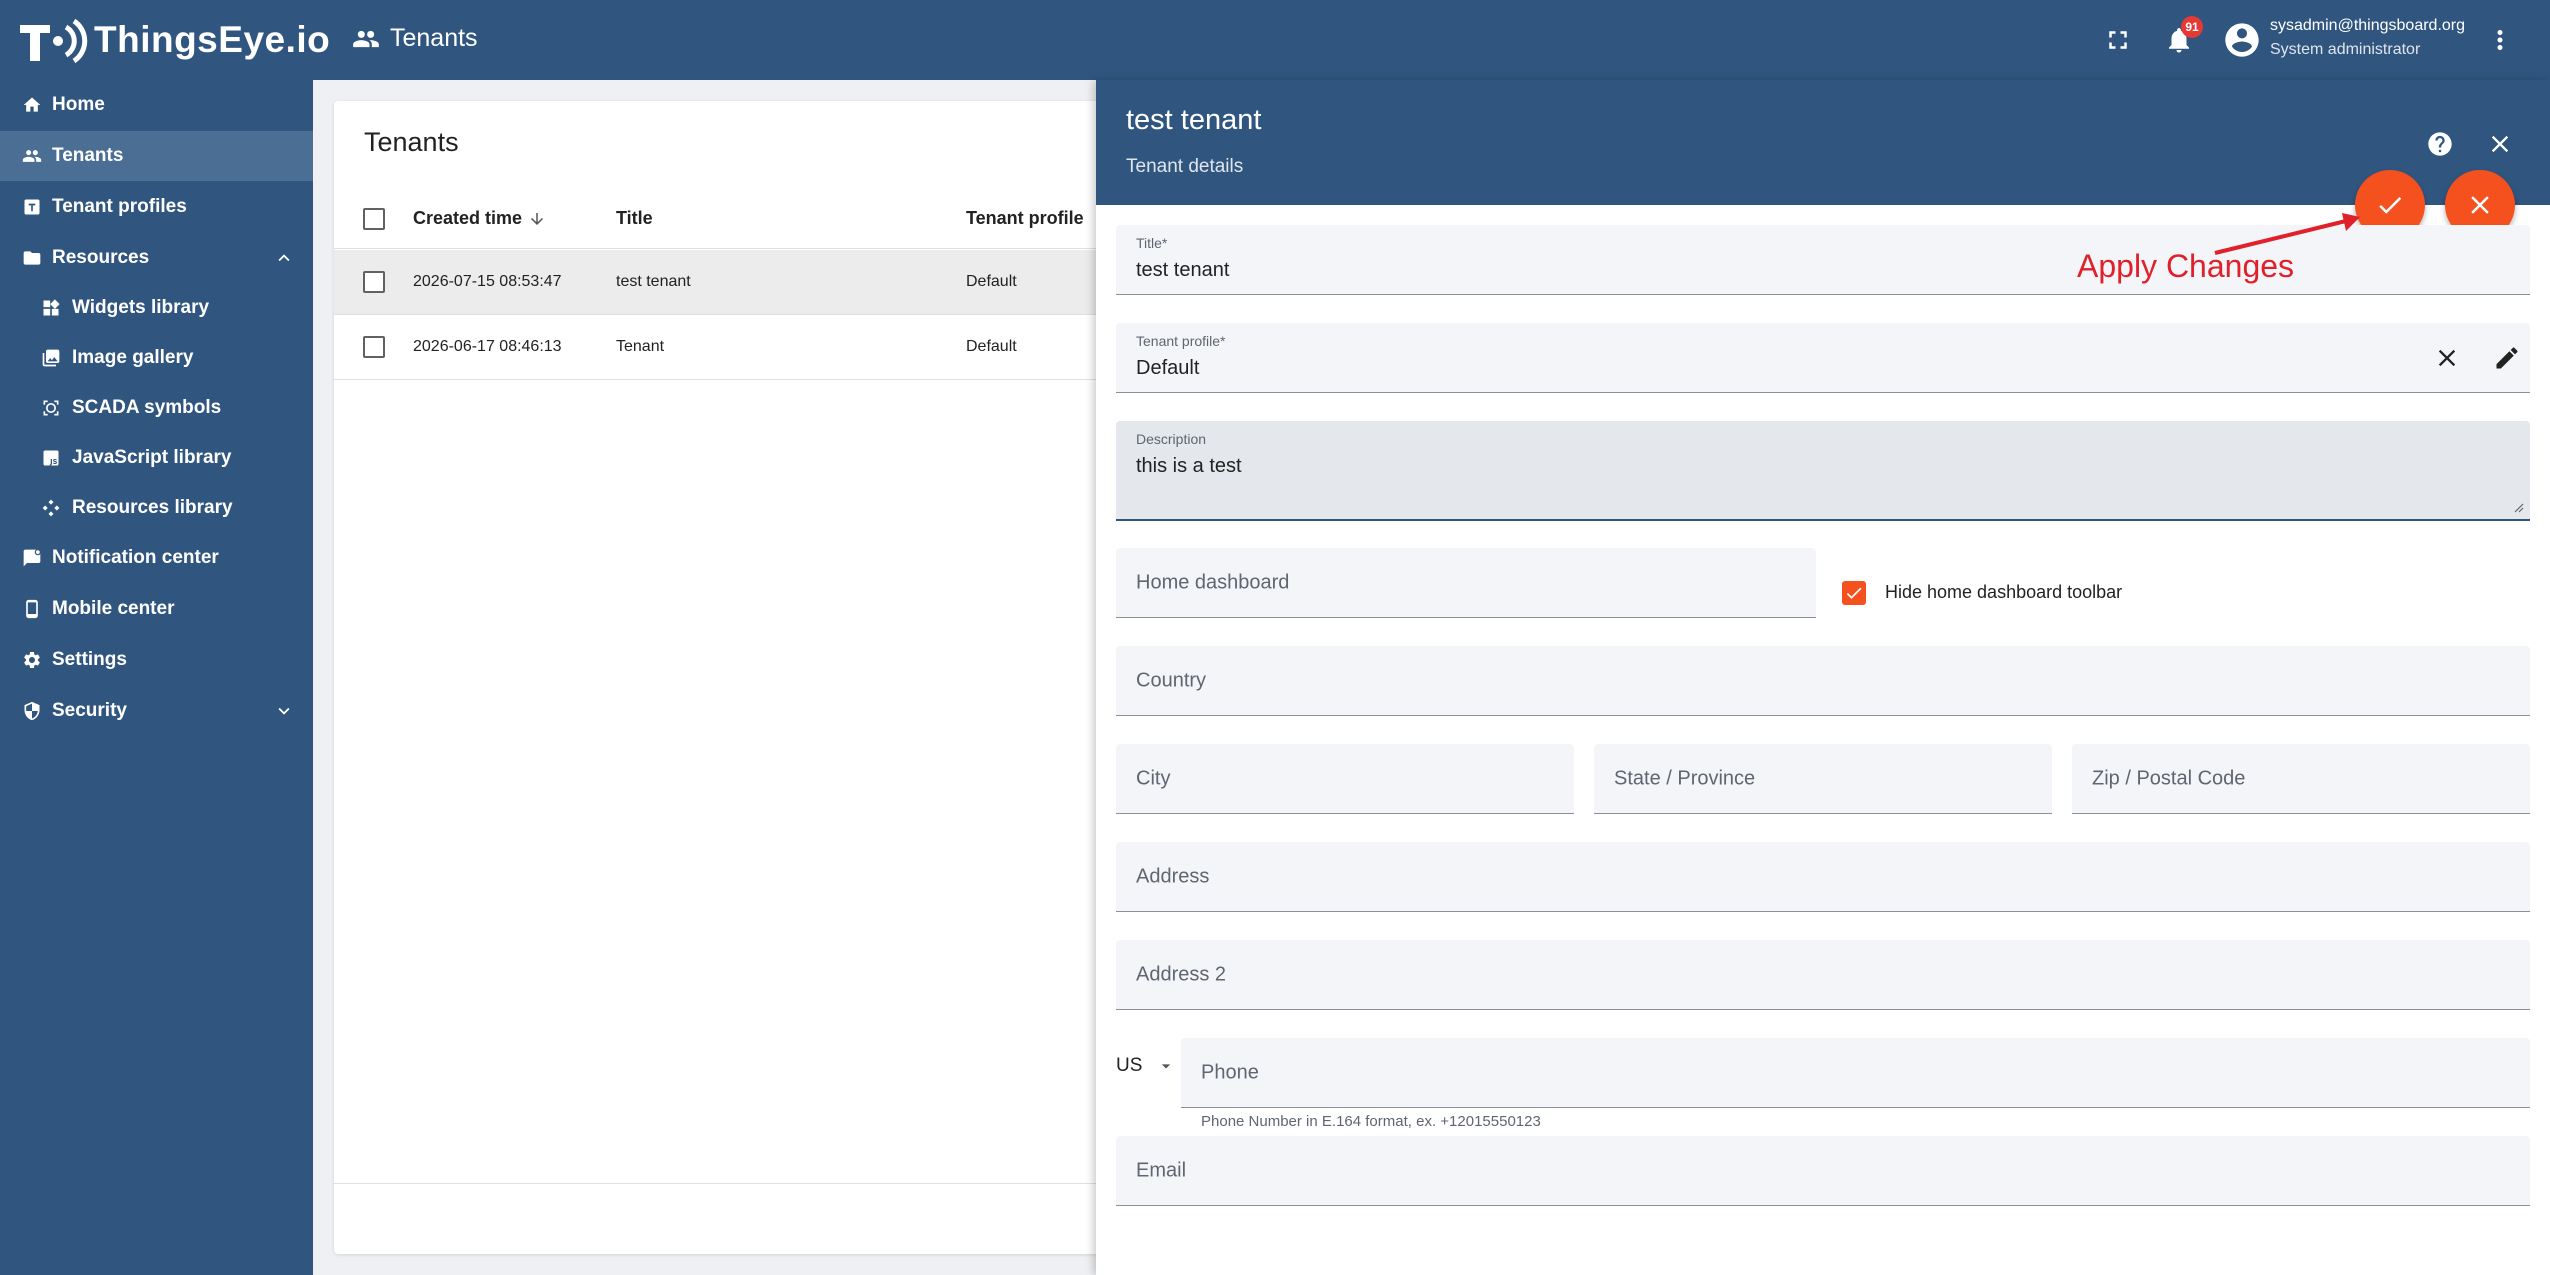 This screenshot has height=1275, width=2550. Describe the element at coordinates (734, 219) in the screenshot. I see `table-header: Created time Title Tenant profile` at that location.